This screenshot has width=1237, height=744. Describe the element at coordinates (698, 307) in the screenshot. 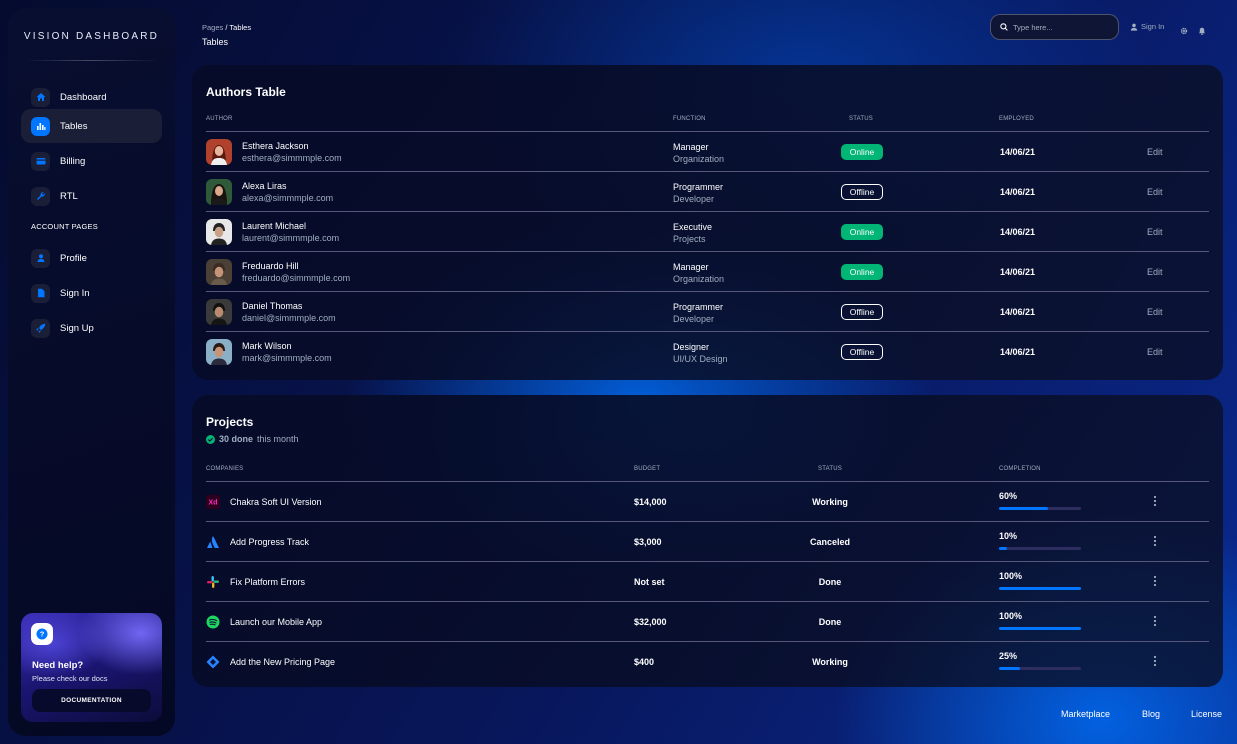

I see `author-role: Programmer` at that location.